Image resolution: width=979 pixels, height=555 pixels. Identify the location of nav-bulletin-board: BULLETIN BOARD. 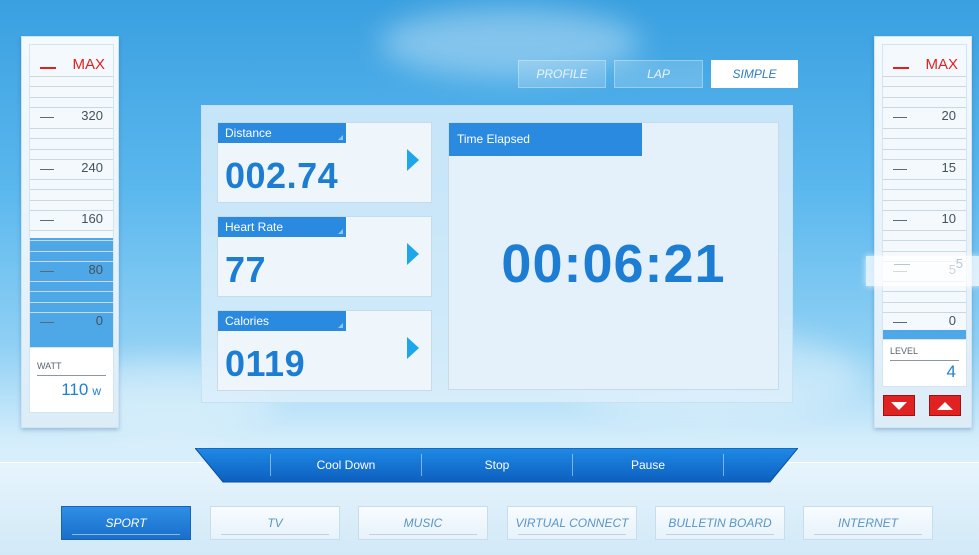
(720, 523).